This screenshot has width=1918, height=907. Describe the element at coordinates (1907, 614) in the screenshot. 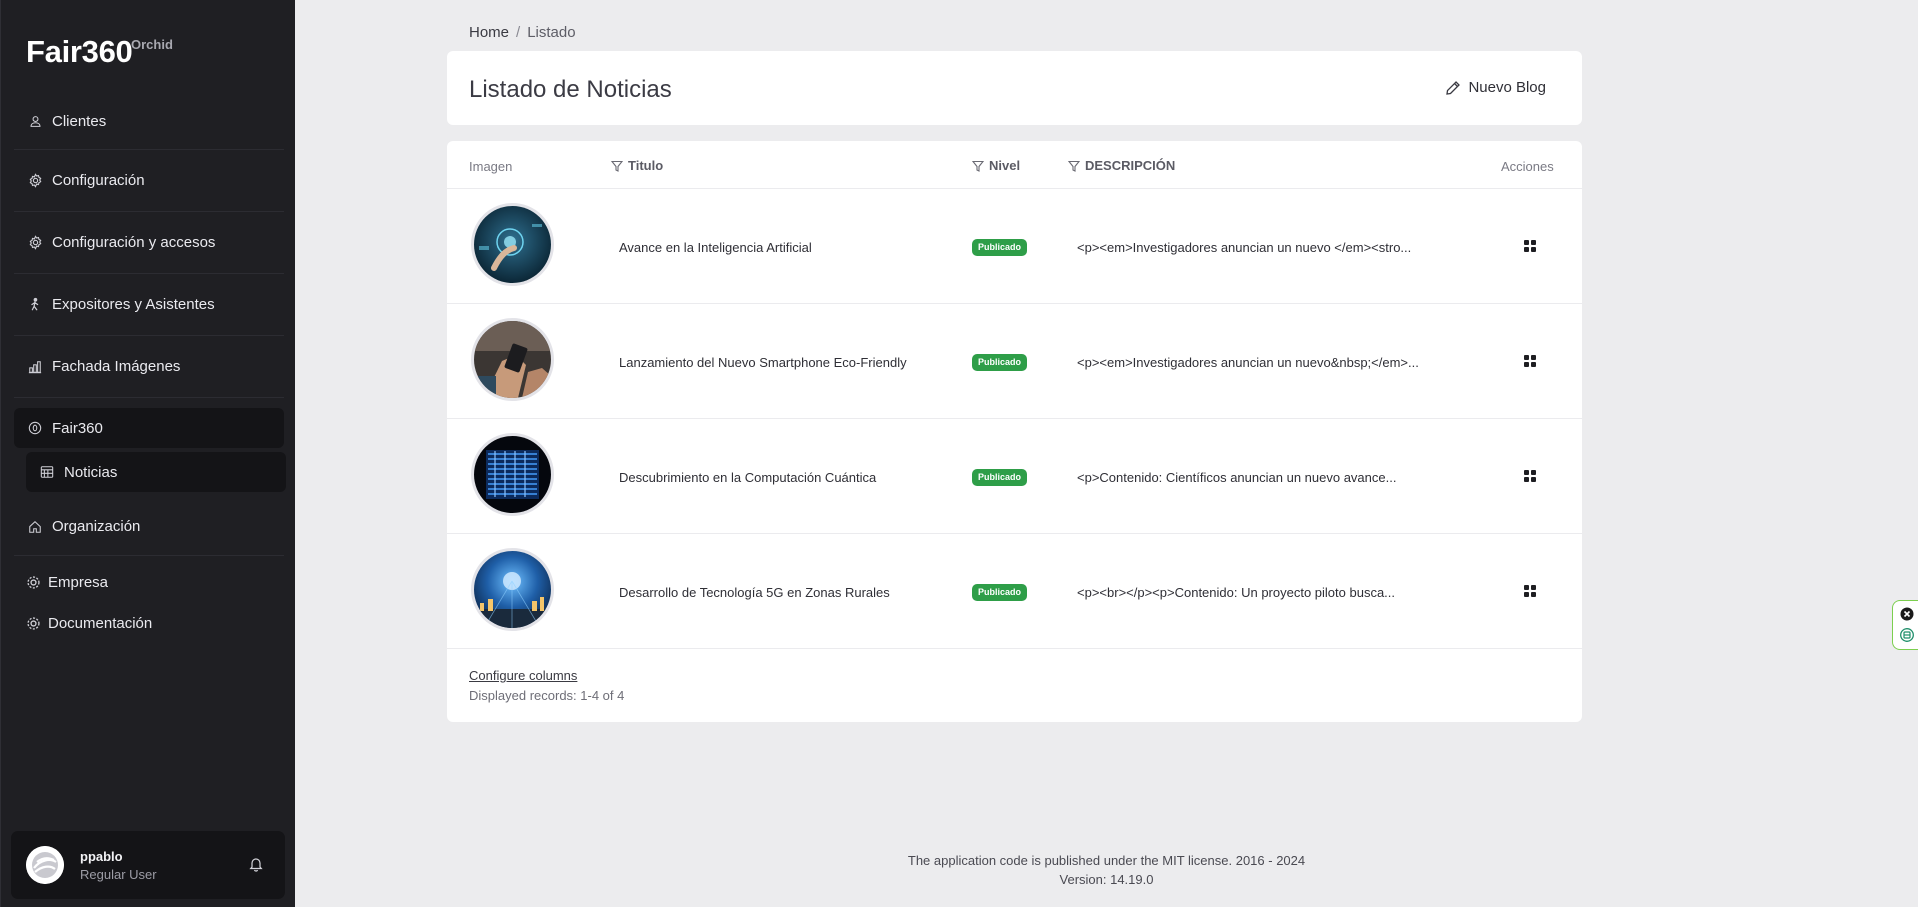

I see `close-circle-icon` at that location.